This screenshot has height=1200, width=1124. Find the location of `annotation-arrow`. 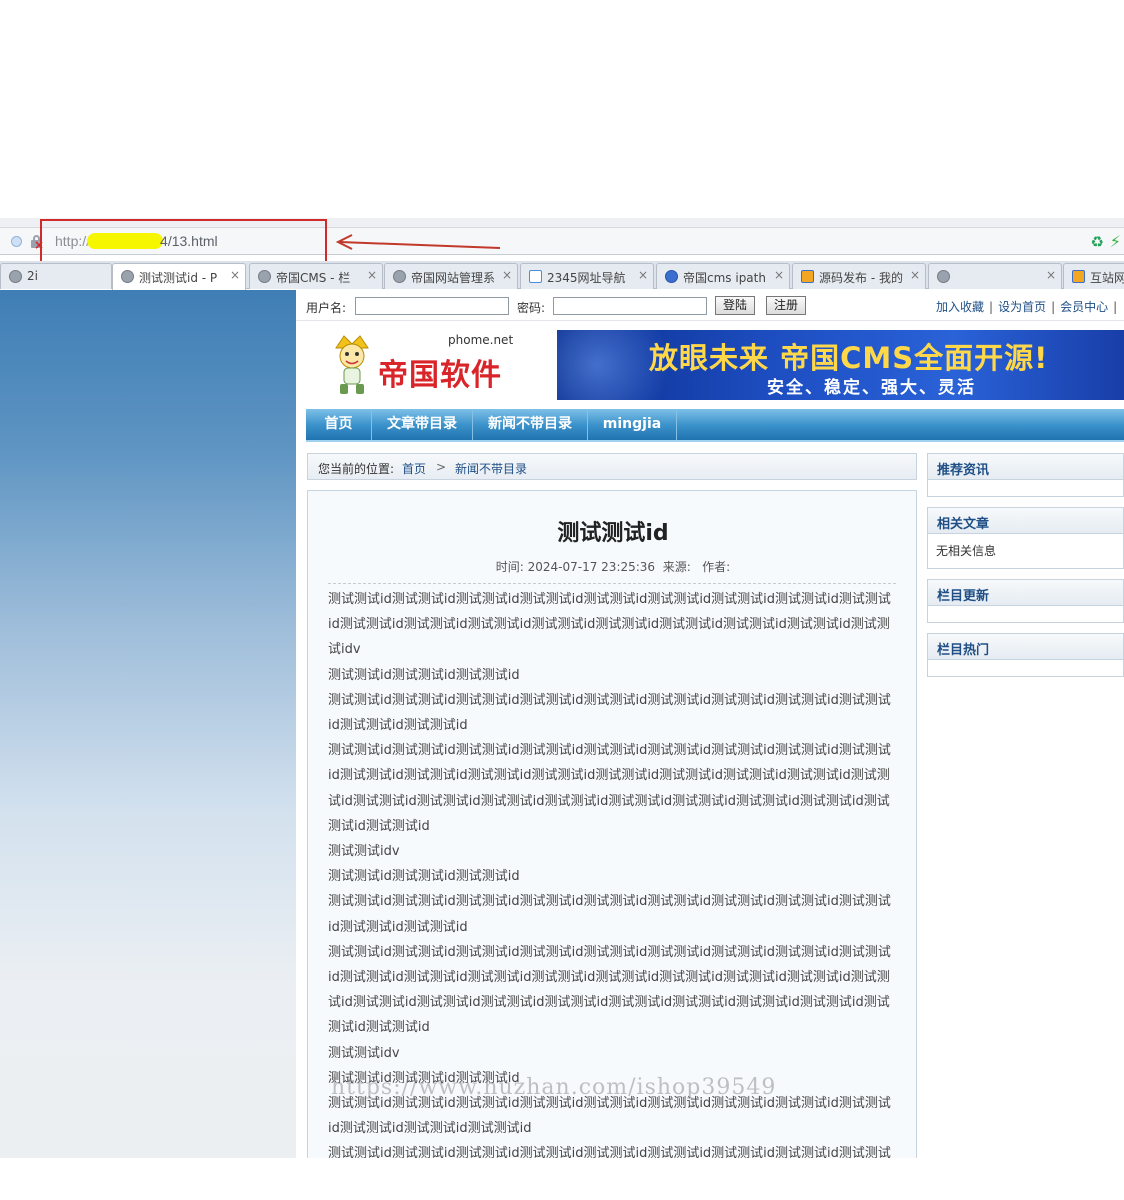

annotation-arrow is located at coordinates (418, 242).